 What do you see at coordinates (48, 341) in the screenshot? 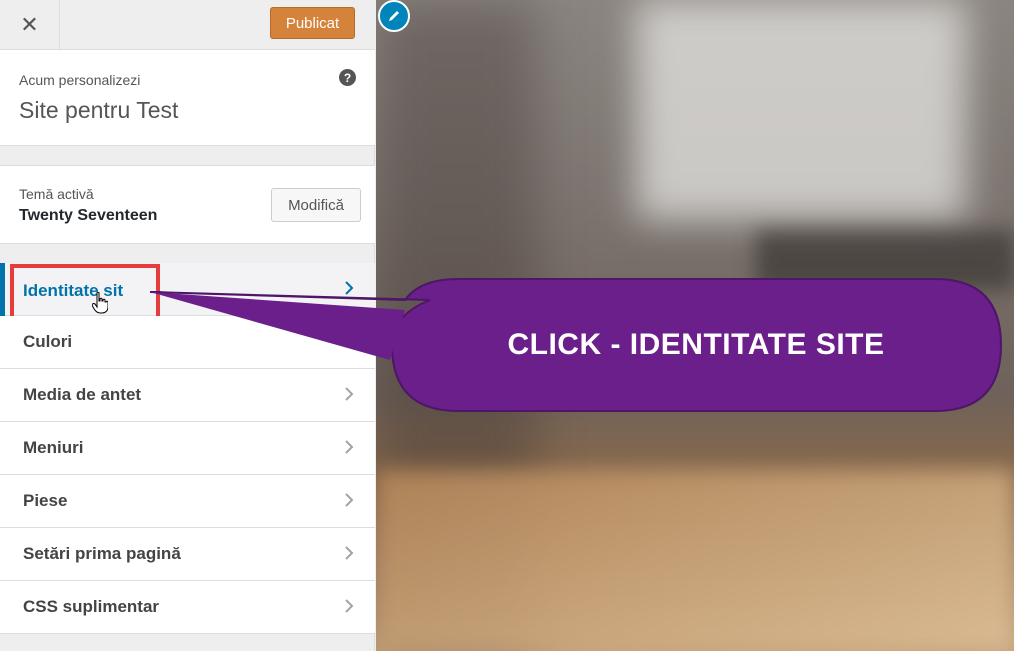
I see `panel-item-label: Culori` at bounding box center [48, 341].